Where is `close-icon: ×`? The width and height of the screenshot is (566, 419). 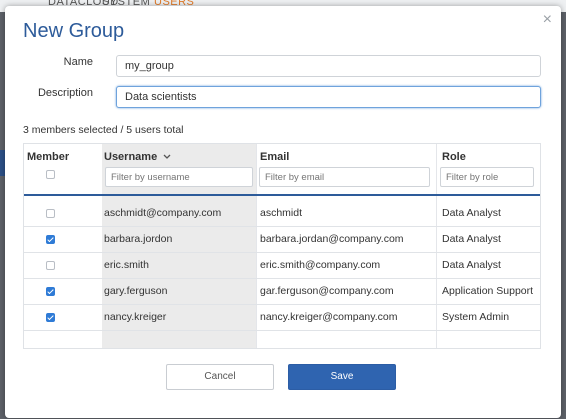
close-icon: × is located at coordinates (547, 20).